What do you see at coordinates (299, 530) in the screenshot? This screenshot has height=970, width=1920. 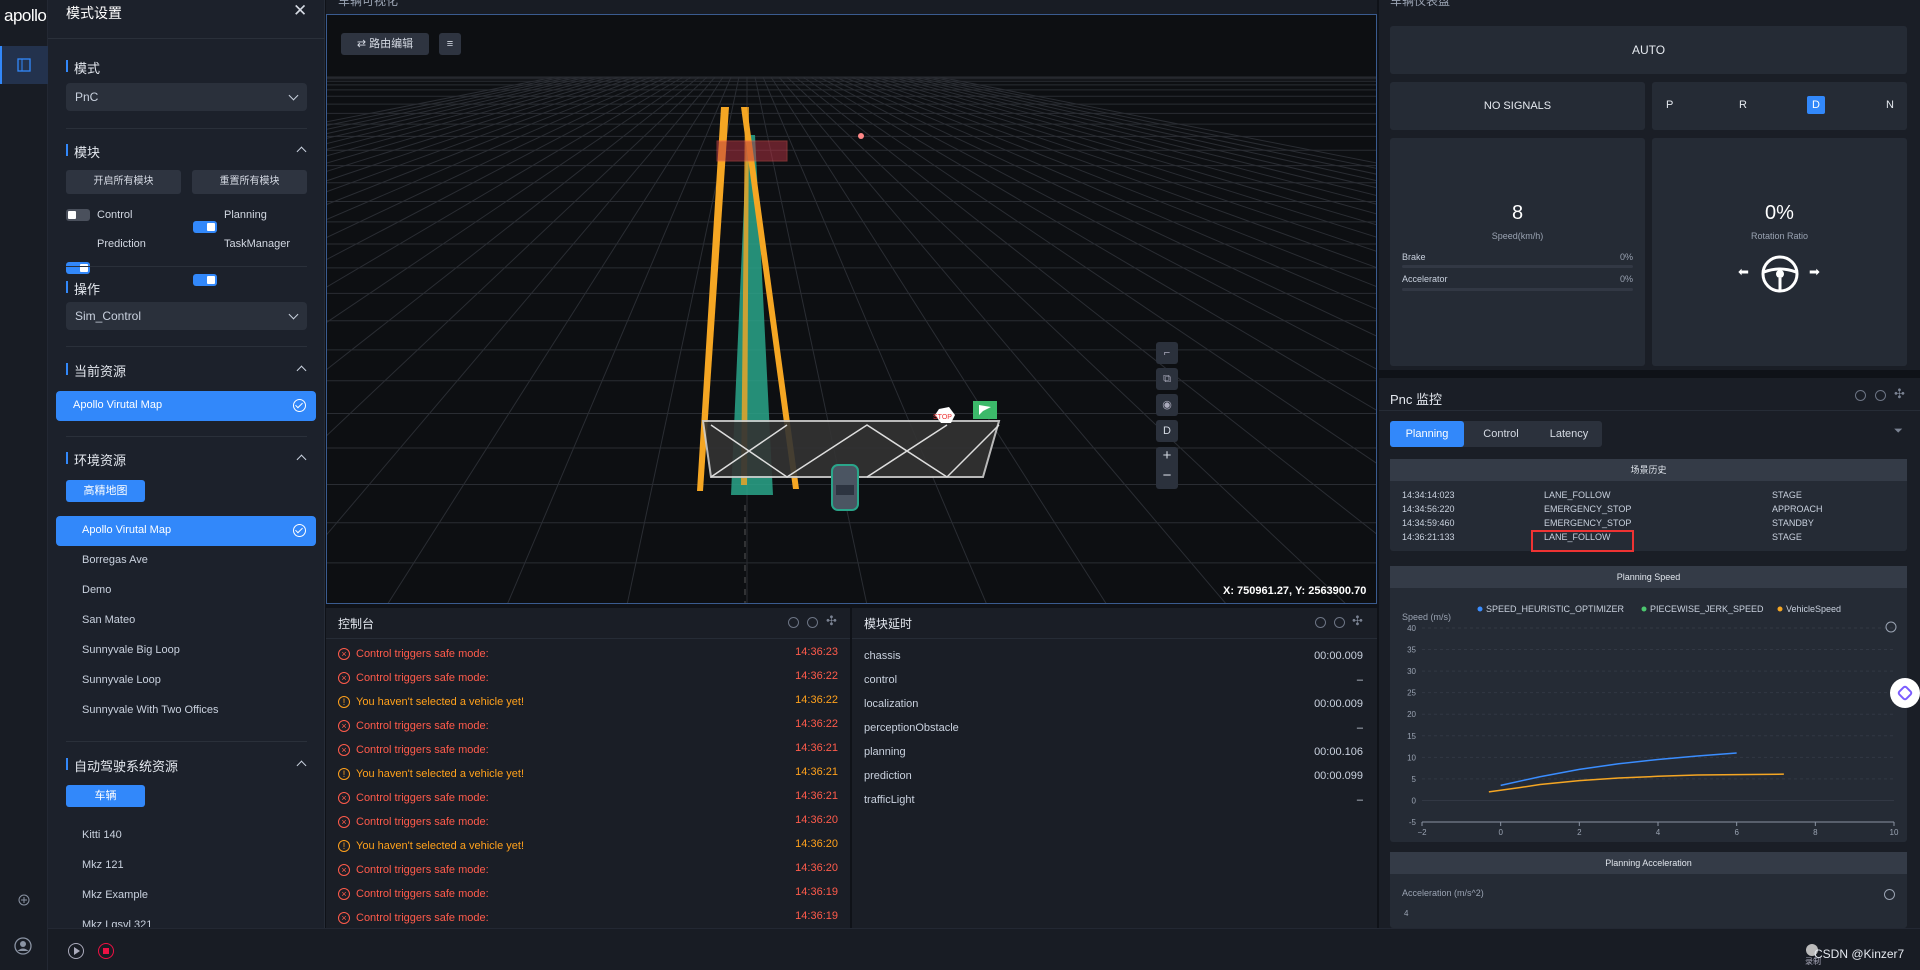 I see `check-circle-icon` at bounding box center [299, 530].